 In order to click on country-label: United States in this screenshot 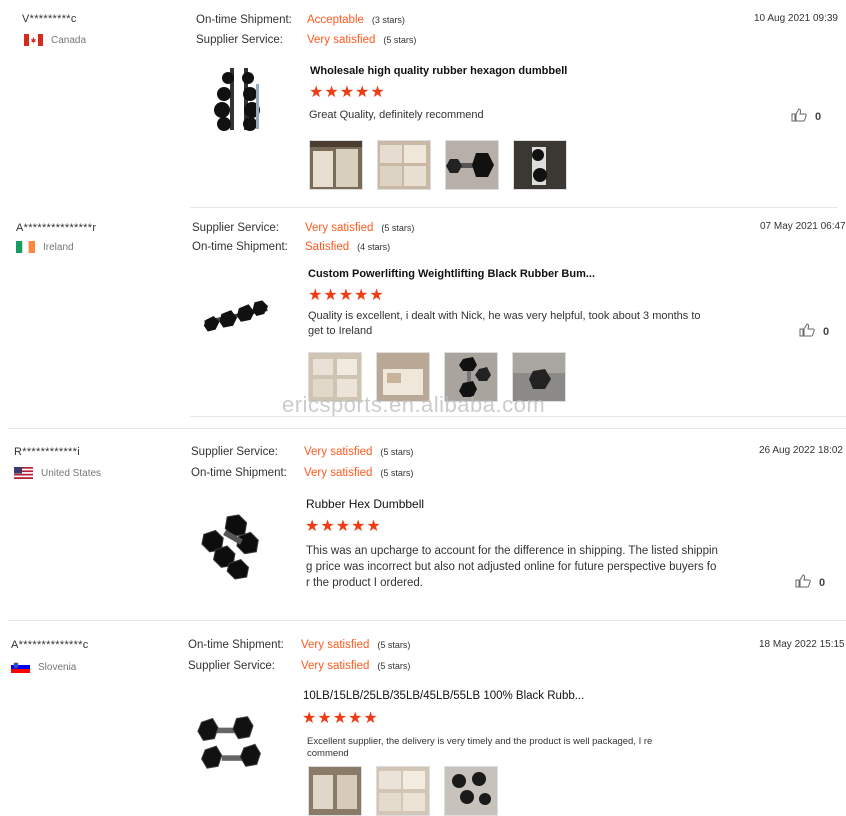, I will do `click(71, 473)`.